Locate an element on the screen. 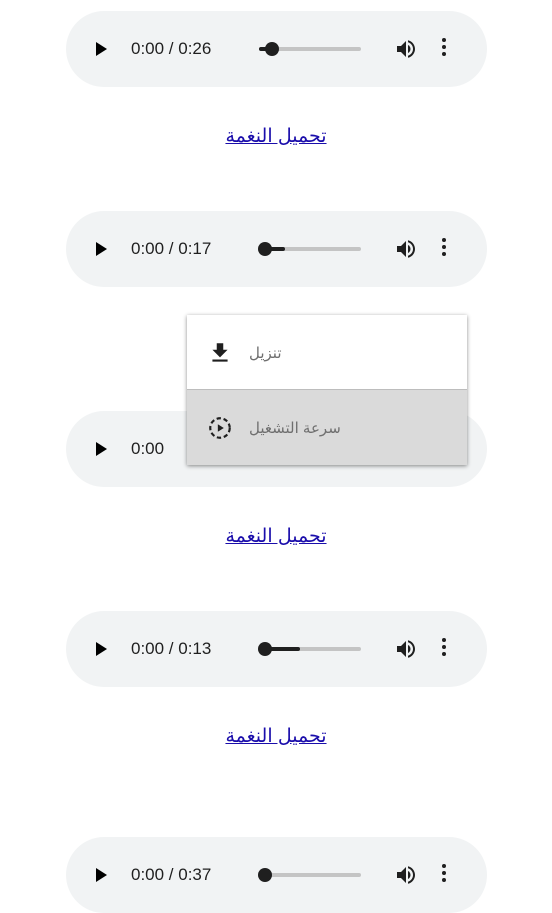 This screenshot has width=552, height=913. menu-item-download: تنزيل is located at coordinates (327, 352).